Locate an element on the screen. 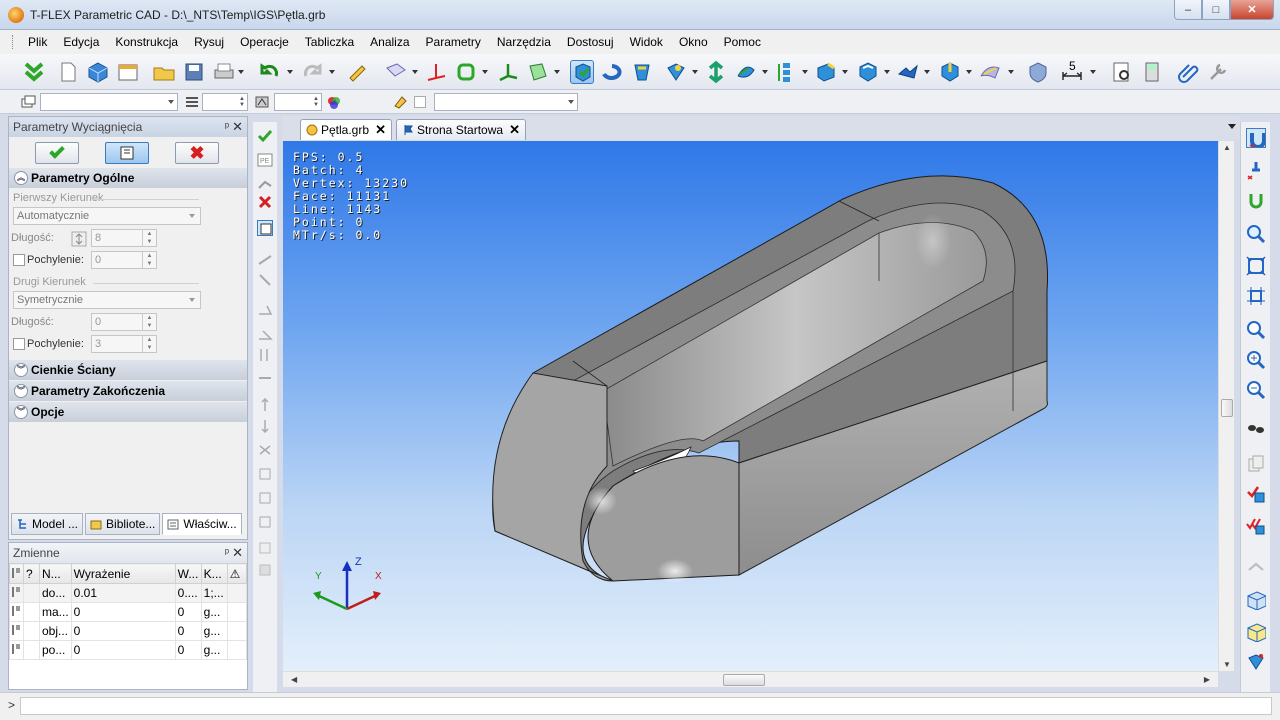 This screenshot has height=720, width=1280. body-icon is located at coordinates (950, 72).